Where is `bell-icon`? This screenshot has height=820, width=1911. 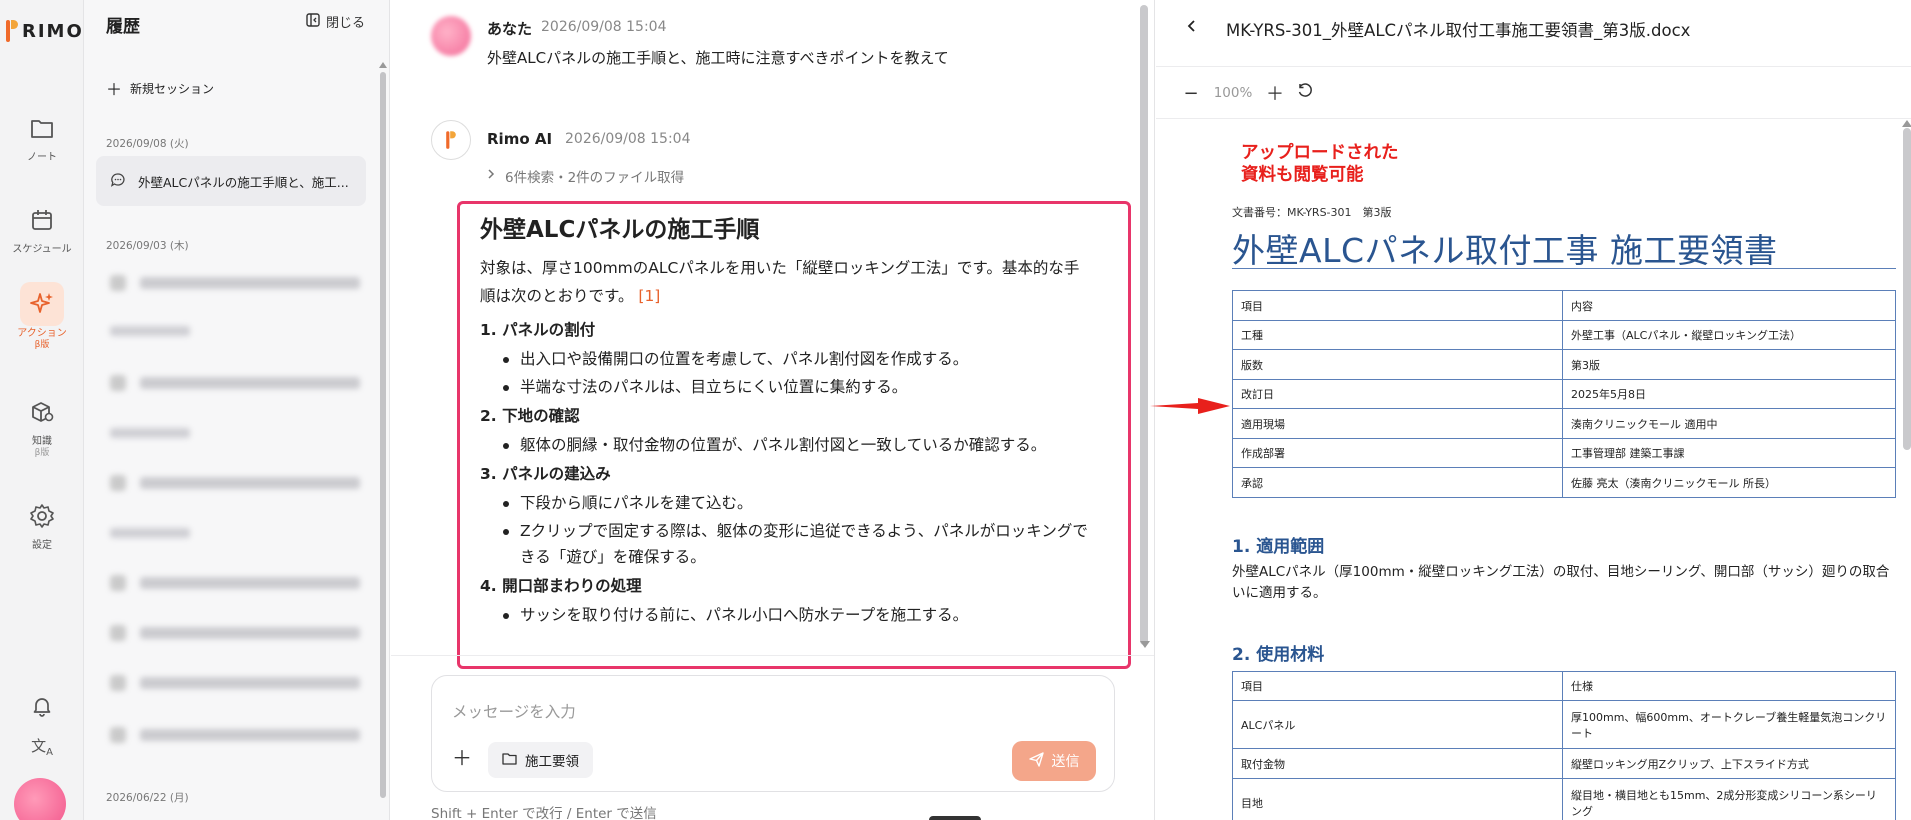
bell-icon is located at coordinates (42, 706).